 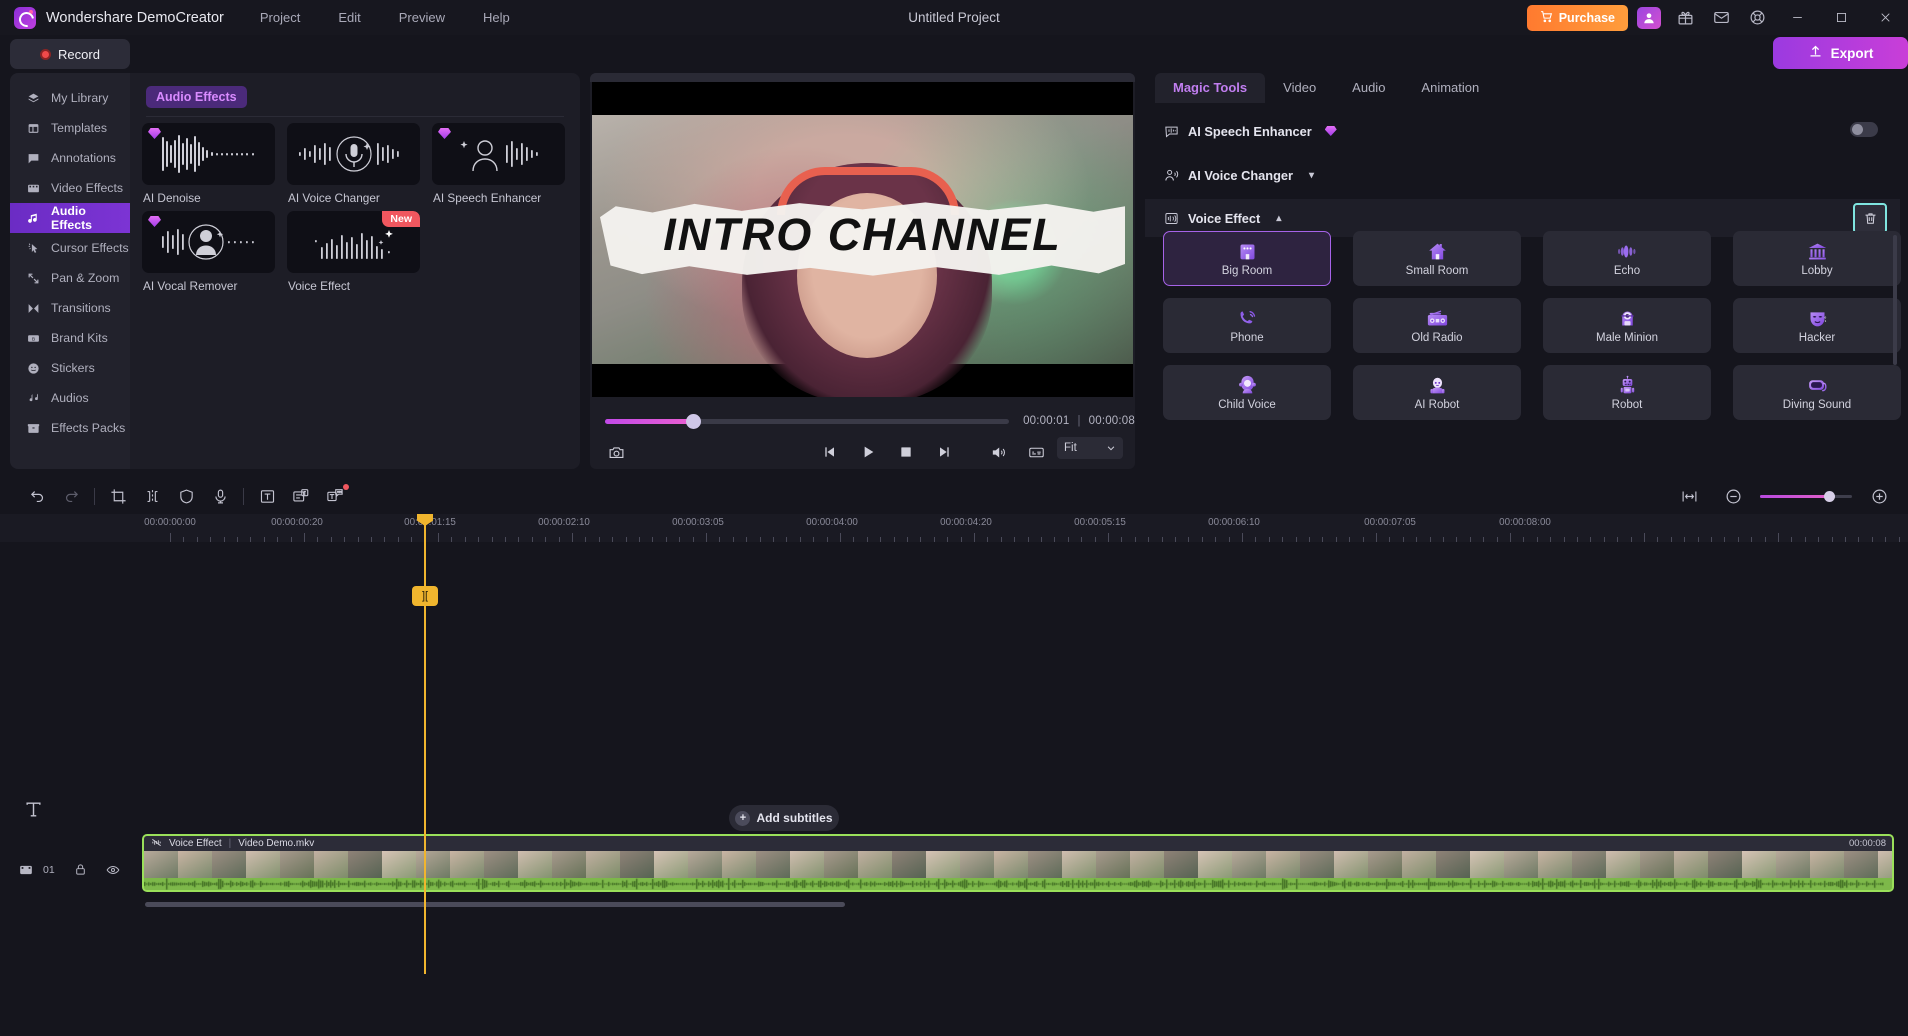 What do you see at coordinates (353, 252) in the screenshot?
I see `effect-card-voice-effect: New Voice Effect` at bounding box center [353, 252].